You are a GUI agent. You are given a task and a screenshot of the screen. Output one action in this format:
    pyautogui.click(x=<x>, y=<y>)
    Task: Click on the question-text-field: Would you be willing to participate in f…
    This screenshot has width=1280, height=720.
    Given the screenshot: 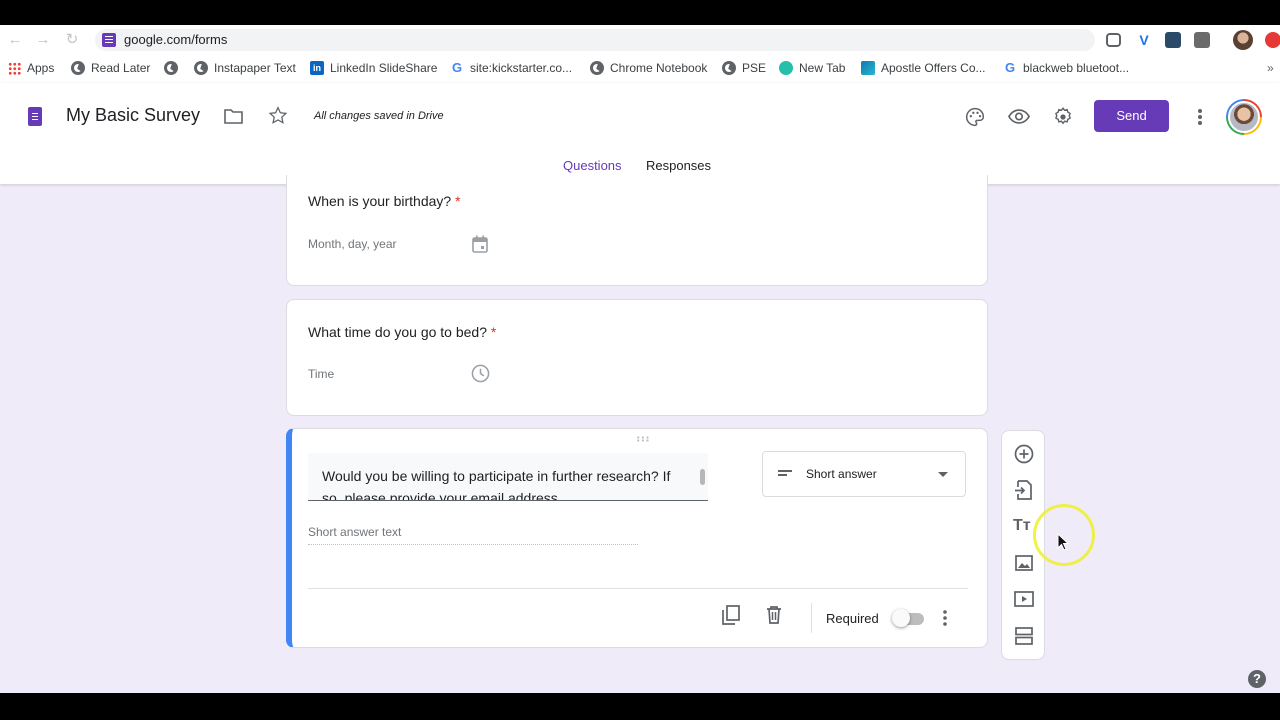 What is the action you would take?
    pyautogui.click(x=508, y=477)
    